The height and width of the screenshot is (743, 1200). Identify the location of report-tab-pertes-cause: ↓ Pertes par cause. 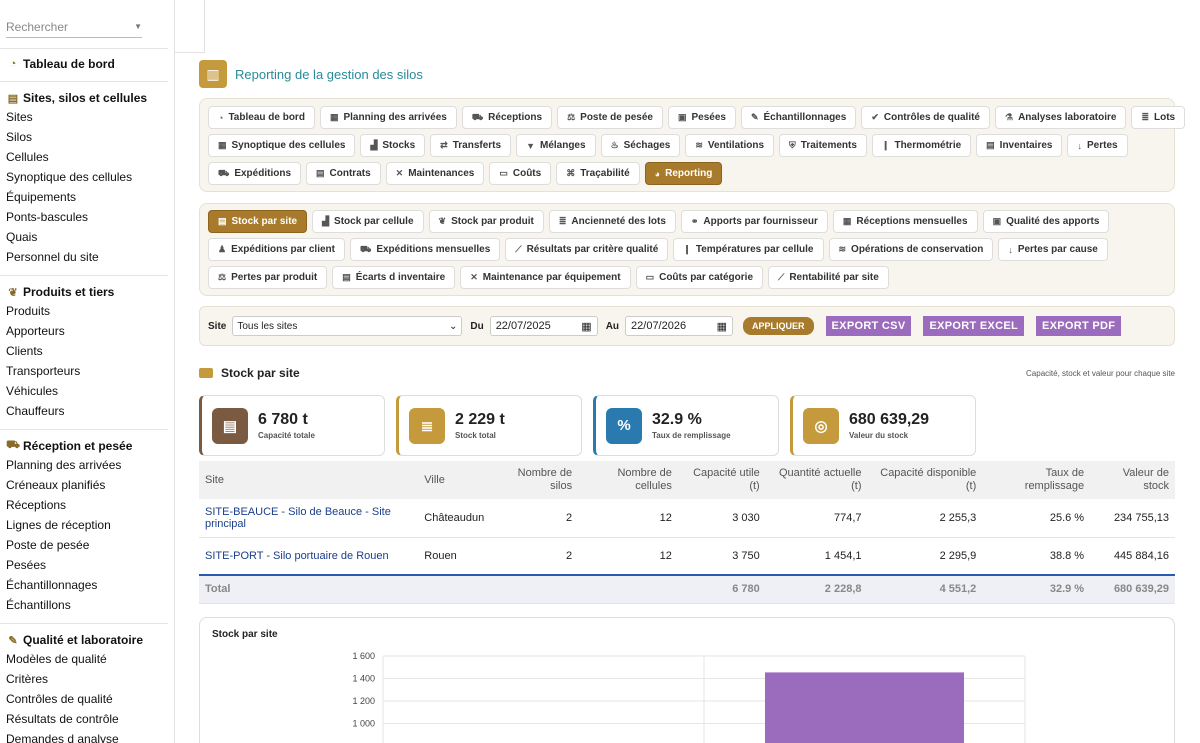
(1053, 249).